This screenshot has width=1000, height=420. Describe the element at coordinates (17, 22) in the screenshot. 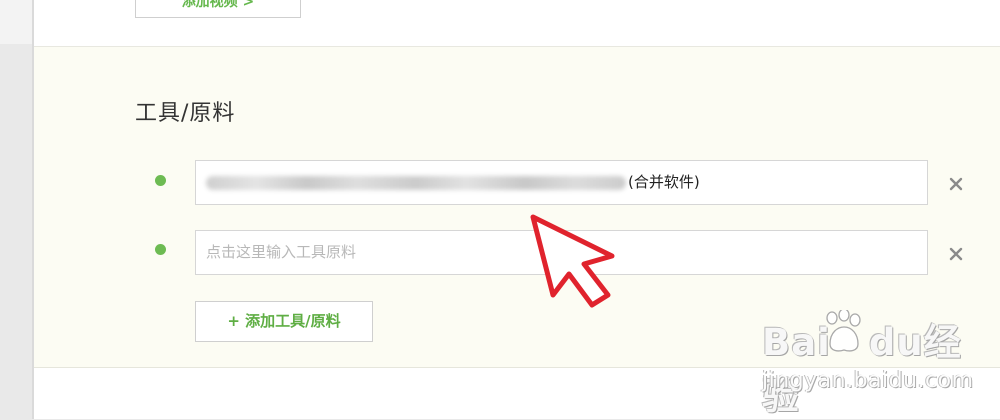

I see `left-gutter-cap` at that location.